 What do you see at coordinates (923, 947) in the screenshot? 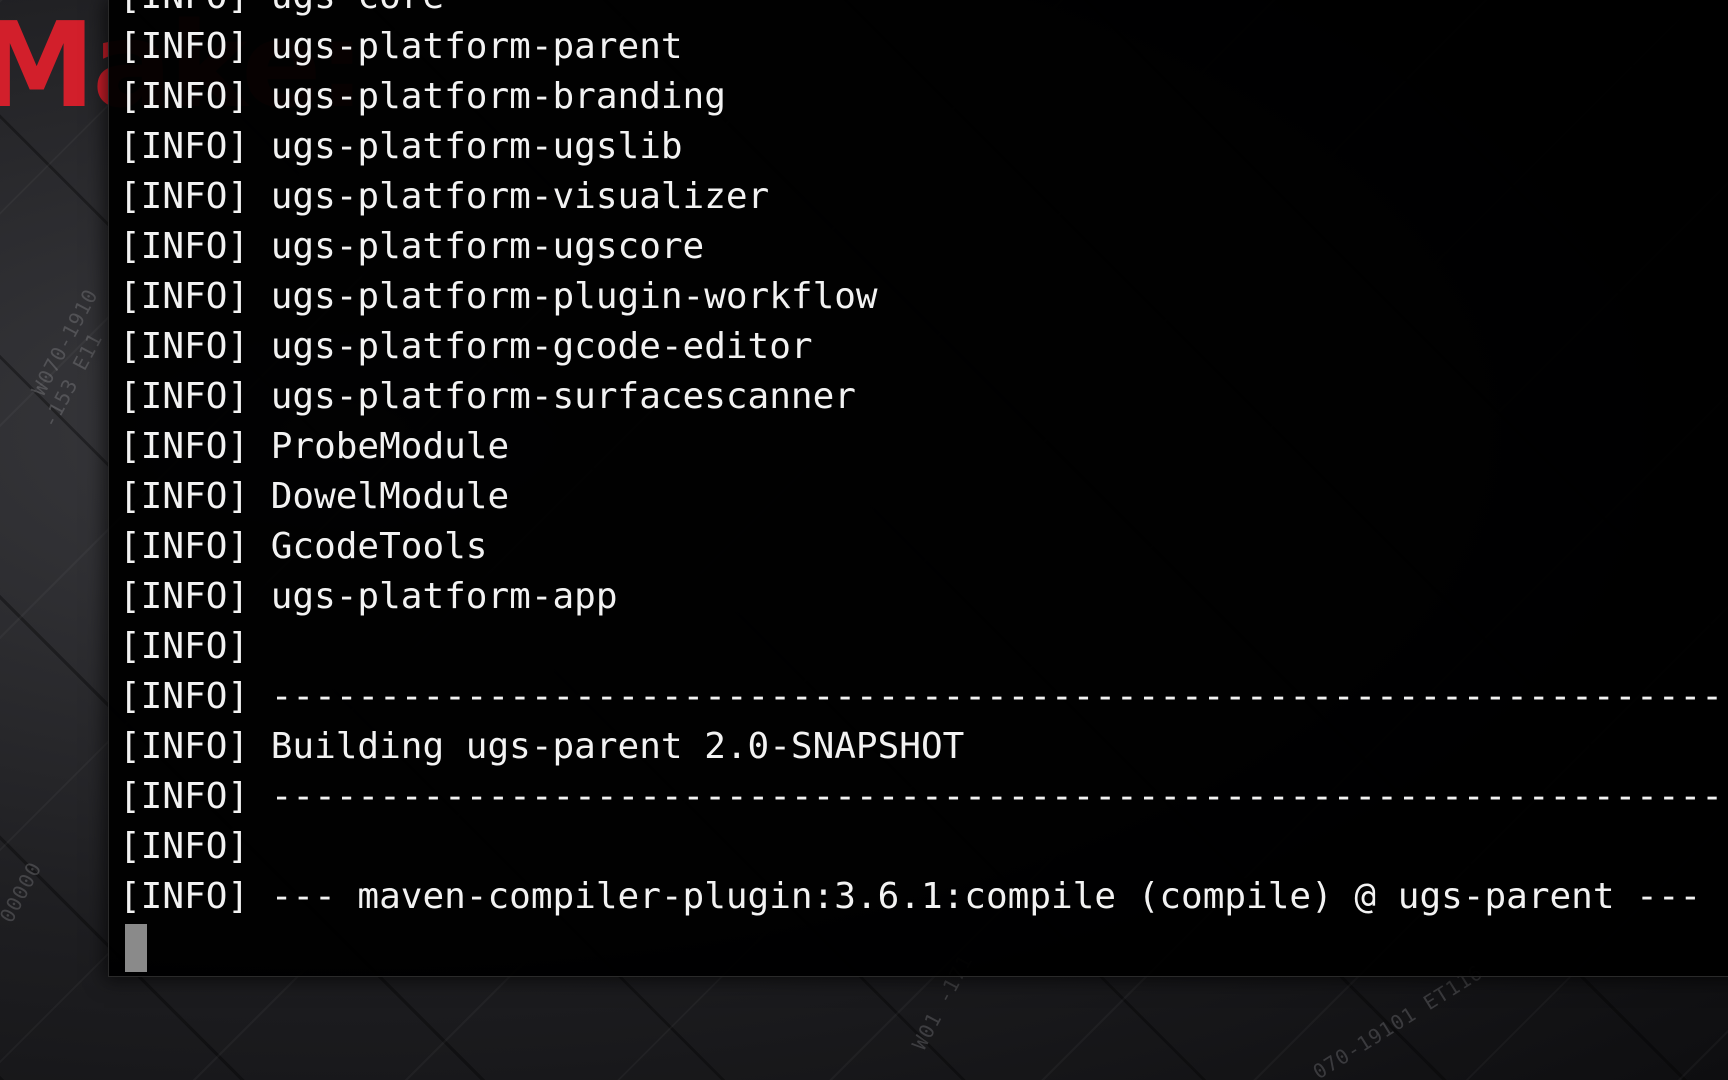
I see `prompt-line` at bounding box center [923, 947].